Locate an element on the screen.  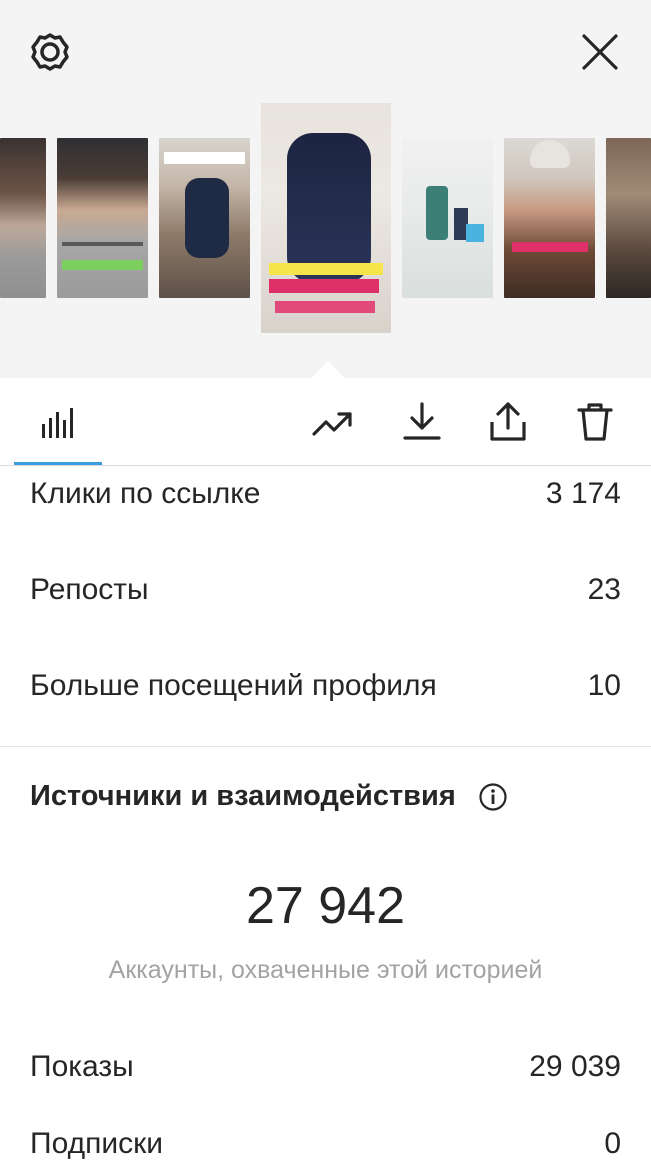
story-toolbar is located at coordinates (325, 422).